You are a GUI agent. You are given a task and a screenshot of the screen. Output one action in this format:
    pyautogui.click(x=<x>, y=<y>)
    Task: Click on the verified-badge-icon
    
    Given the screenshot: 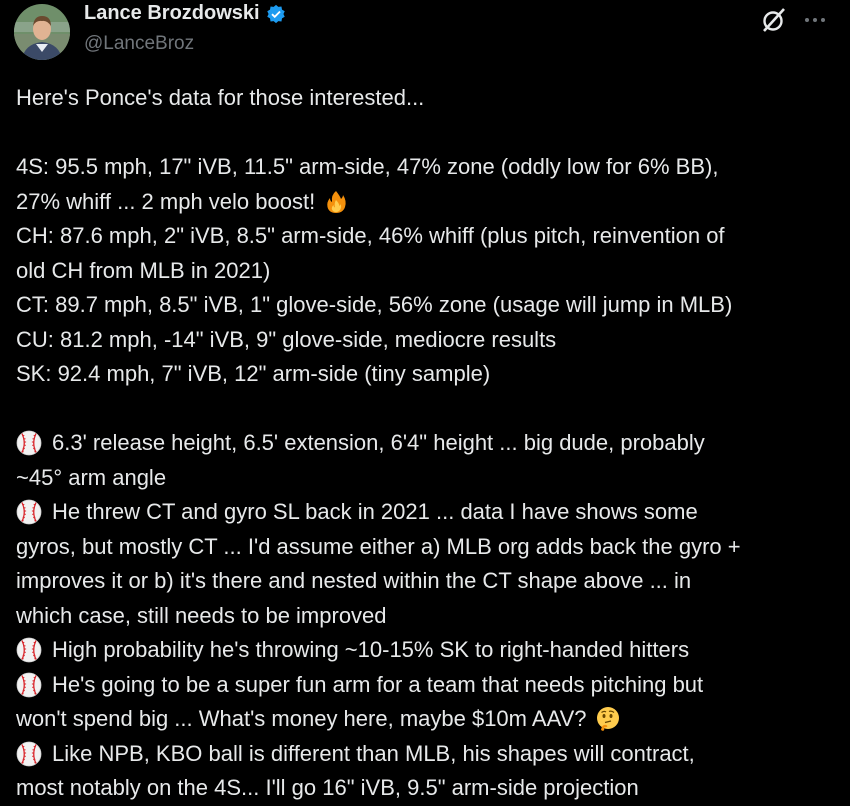 What is the action you would take?
    pyautogui.click(x=276, y=14)
    